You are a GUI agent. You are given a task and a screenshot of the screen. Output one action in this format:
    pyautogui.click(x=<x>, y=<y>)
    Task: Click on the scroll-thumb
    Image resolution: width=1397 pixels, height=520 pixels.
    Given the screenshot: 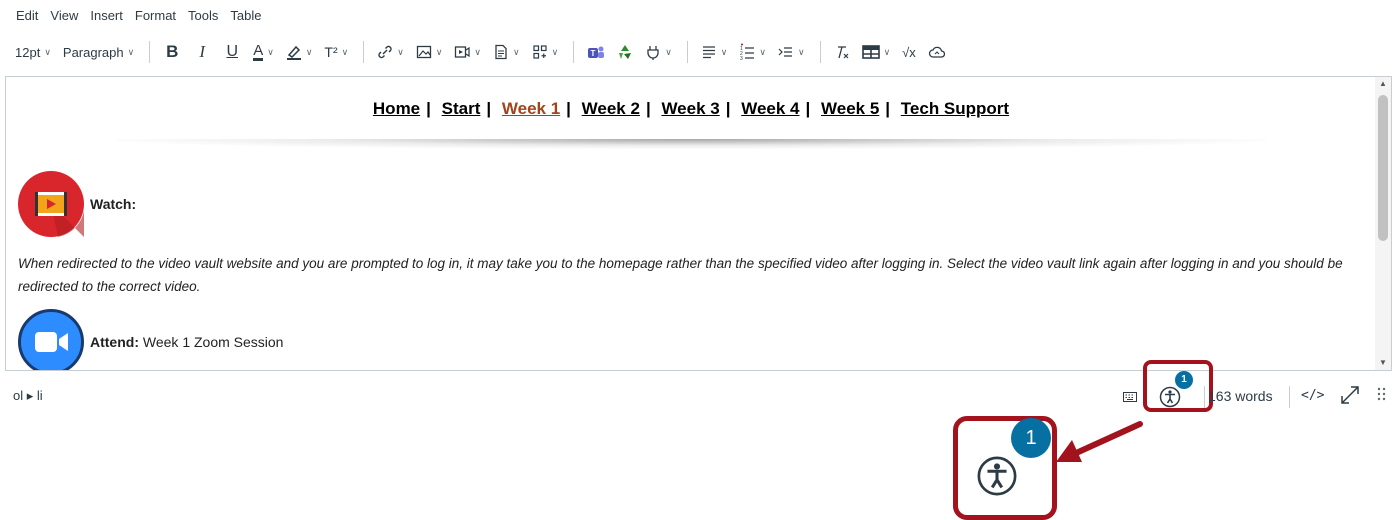 What is the action you would take?
    pyautogui.click(x=1383, y=168)
    